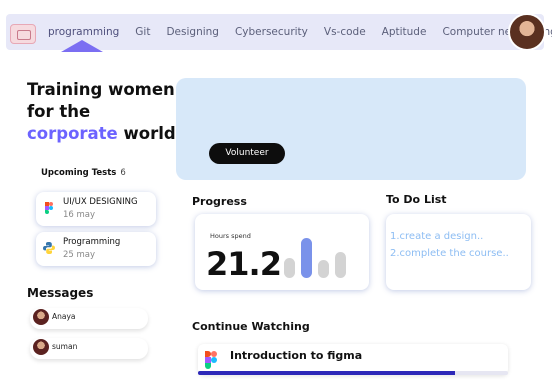 The image size is (552, 386). Describe the element at coordinates (89, 318) in the screenshot. I see `message-contact: Anaya` at that location.